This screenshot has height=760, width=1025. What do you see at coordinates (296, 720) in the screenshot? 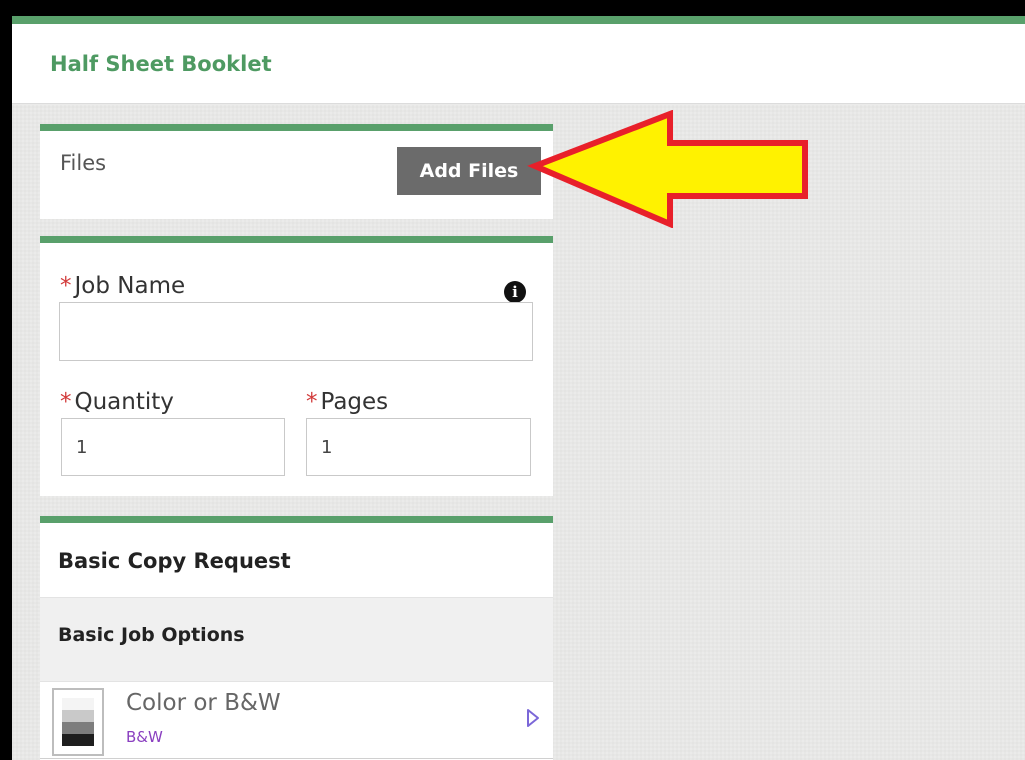
I see `option-color-or-bw: Color or B&W B&W` at bounding box center [296, 720].